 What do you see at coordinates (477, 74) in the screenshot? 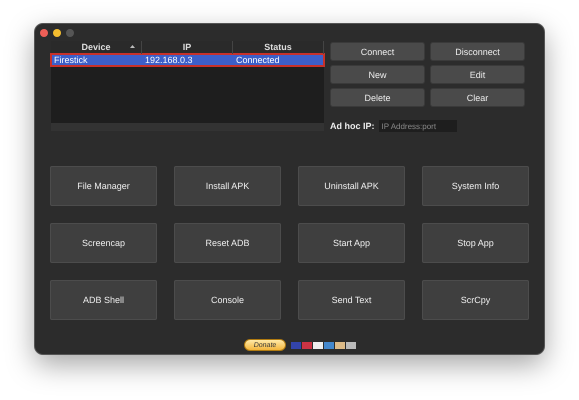
I see `action-button: Edit` at bounding box center [477, 74].